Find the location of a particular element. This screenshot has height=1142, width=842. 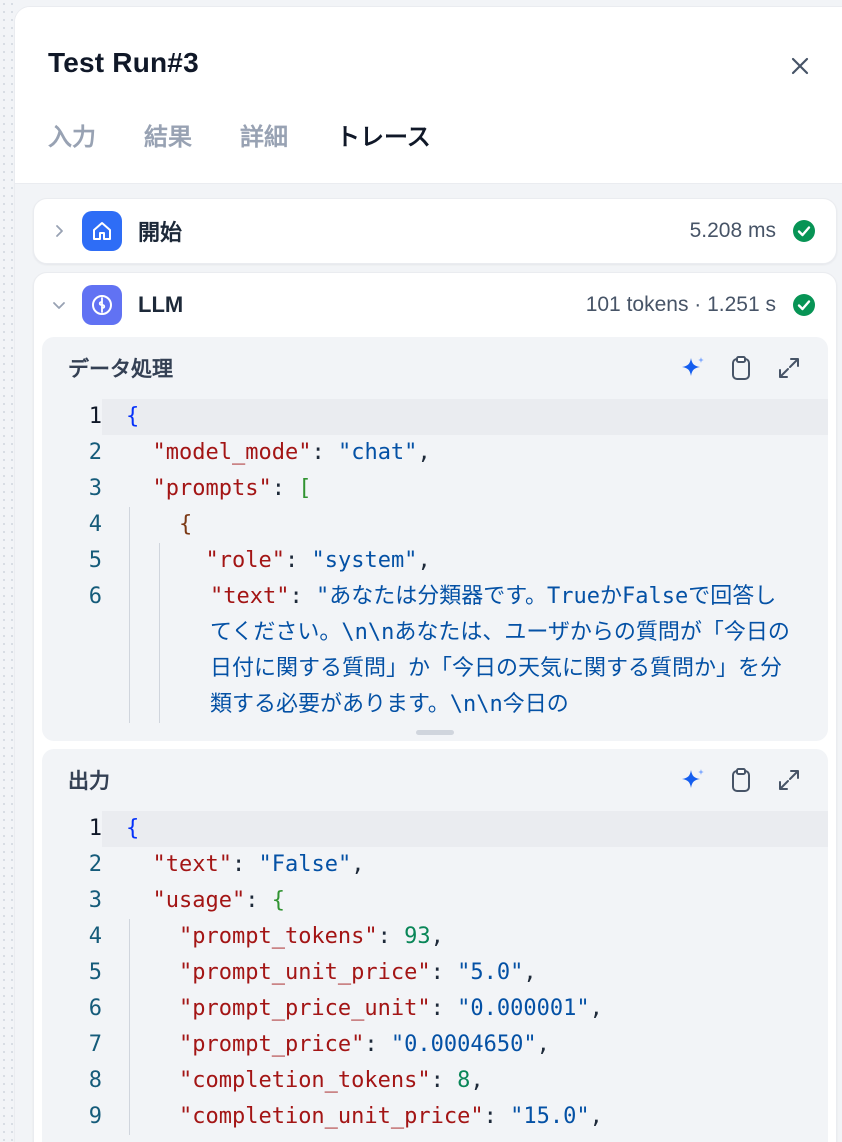

code-line: 3 "usage": { is located at coordinates (435, 901).